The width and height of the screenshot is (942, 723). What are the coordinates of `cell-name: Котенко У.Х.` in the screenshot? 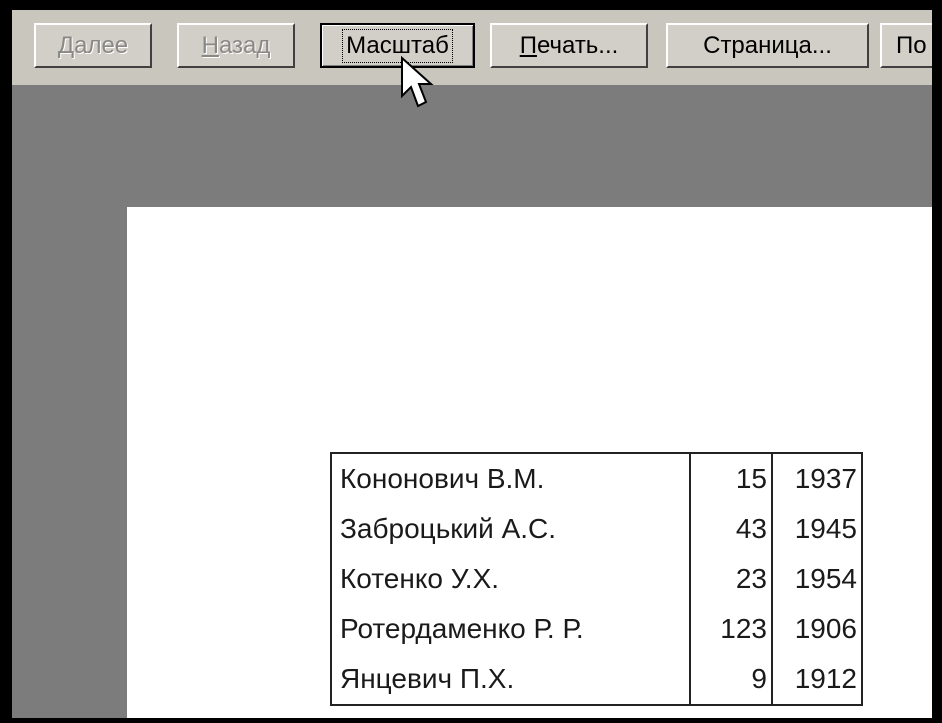 It's located at (420, 578).